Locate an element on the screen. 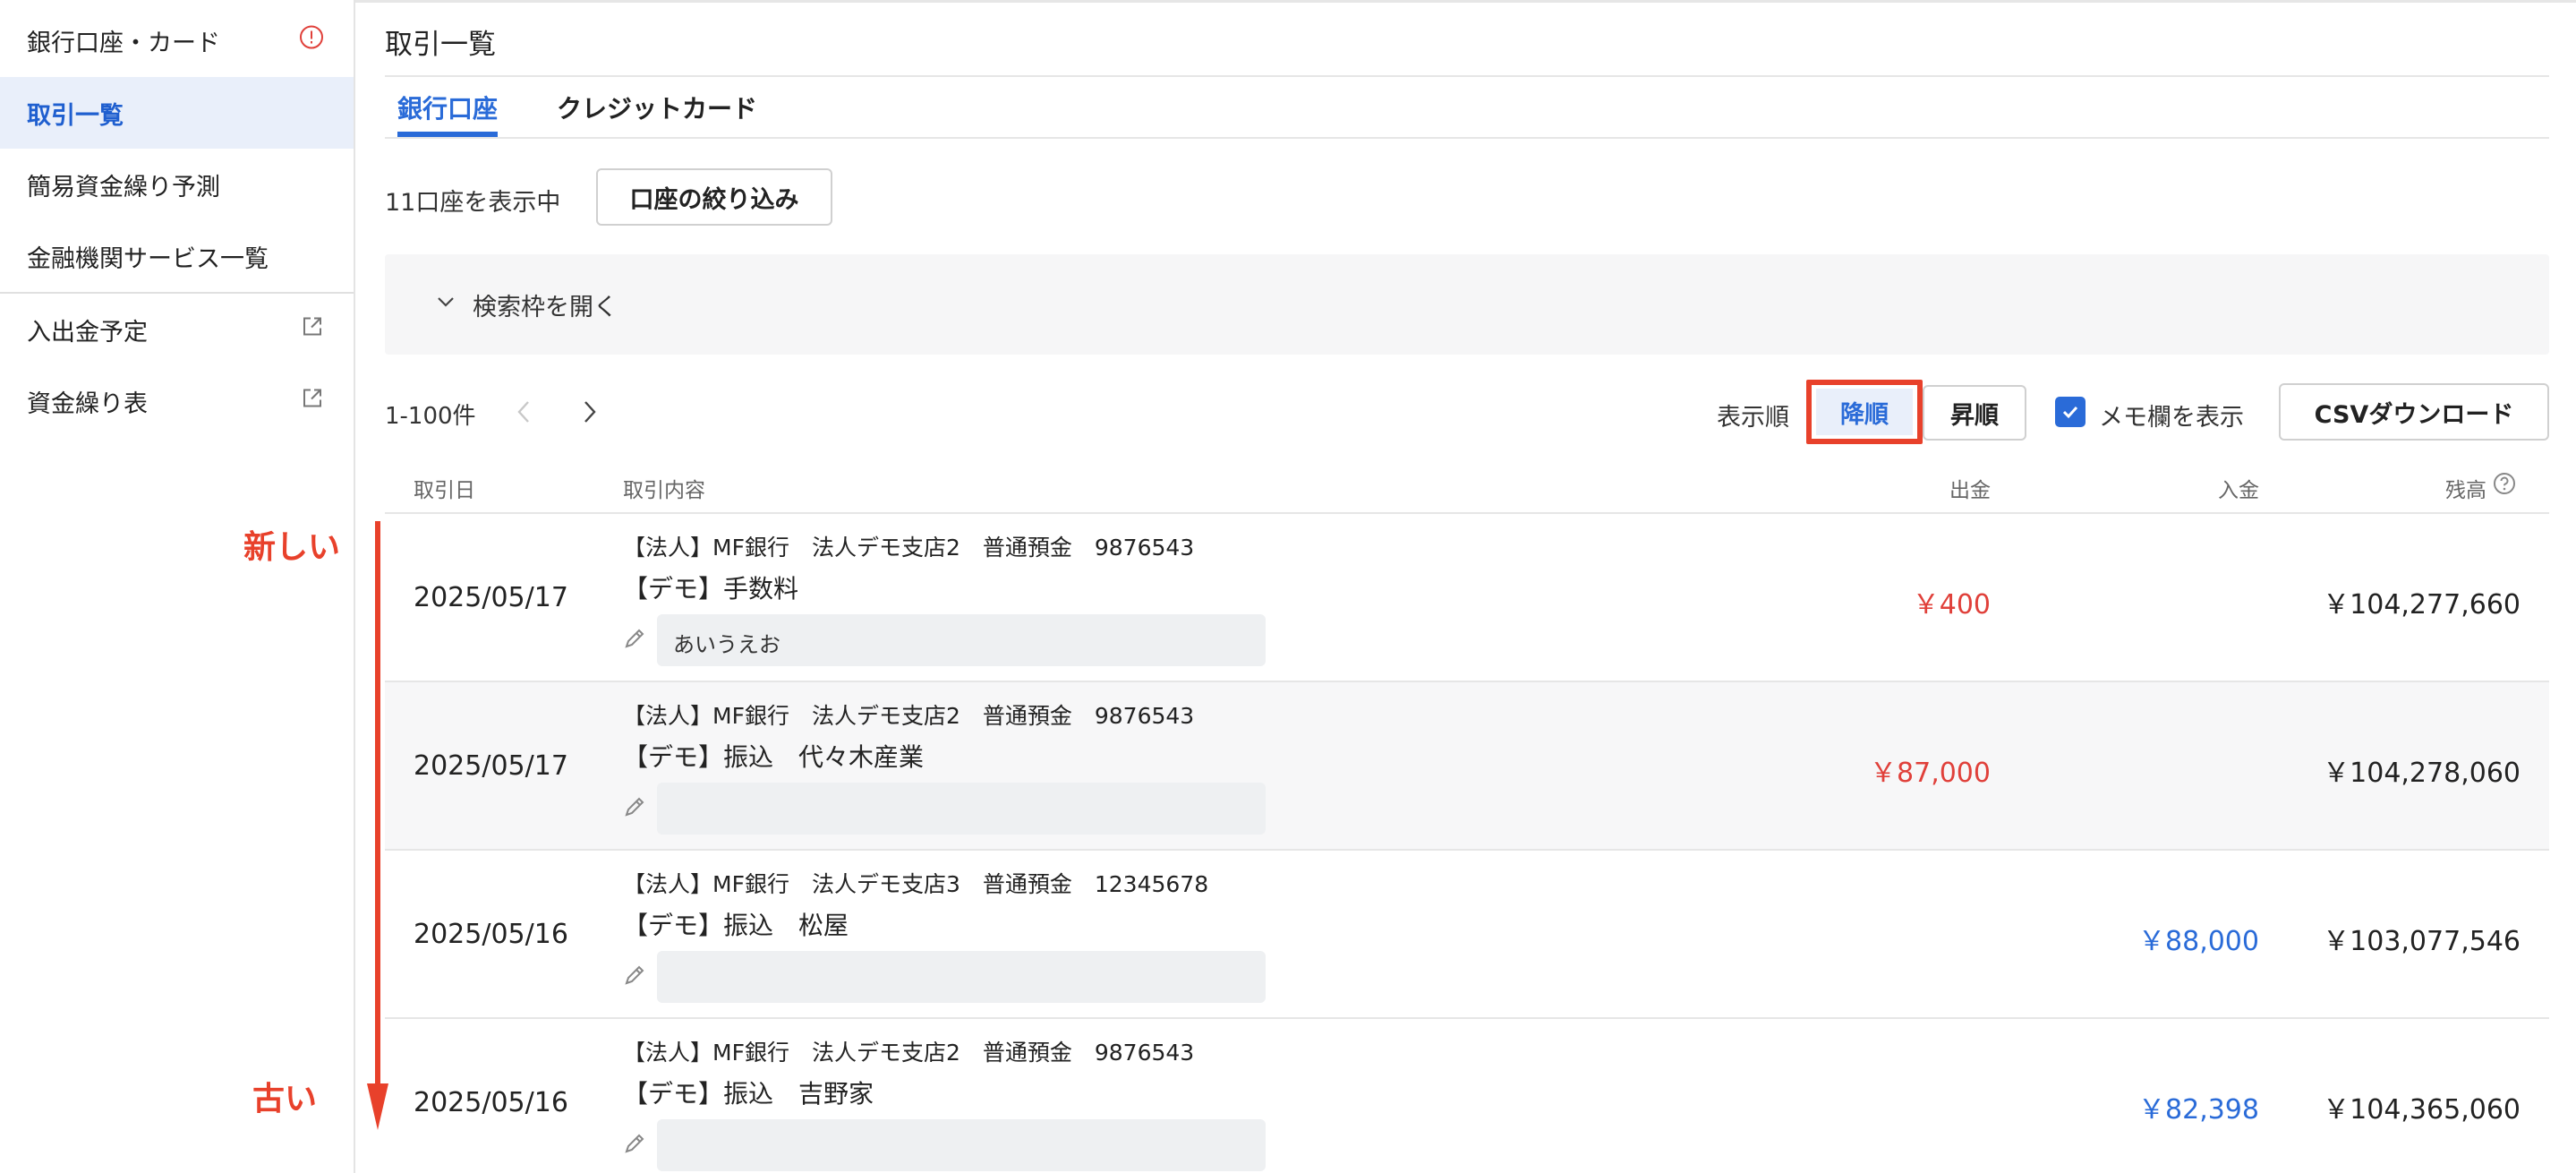 Image resolution: width=2576 pixels, height=1173 pixels. sidebar-item-label: 銀行口座・カード is located at coordinates (123, 43).